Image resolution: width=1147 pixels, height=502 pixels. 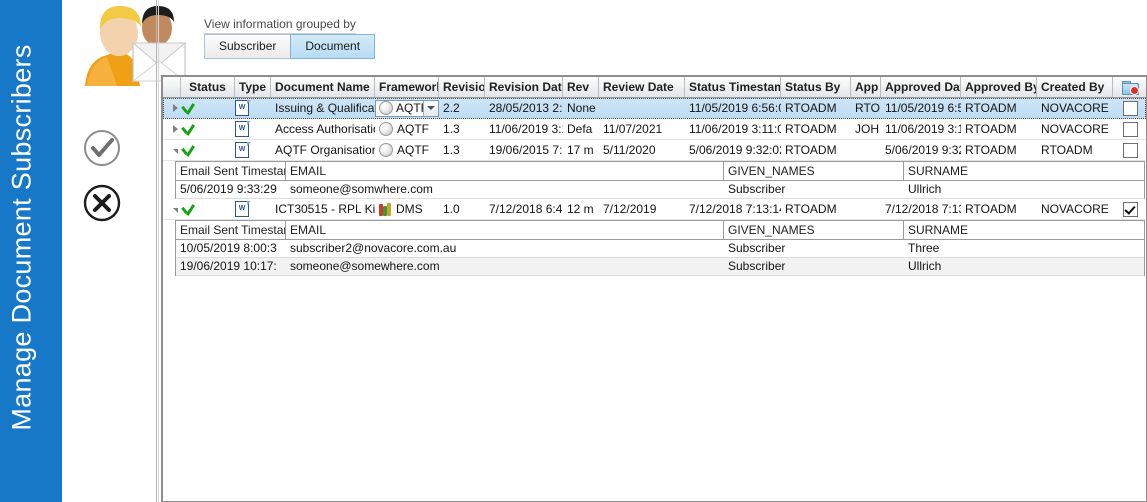 What do you see at coordinates (921, 209) in the screenshot?
I see `approved-date-cell: 7/12/2018 7:13` at bounding box center [921, 209].